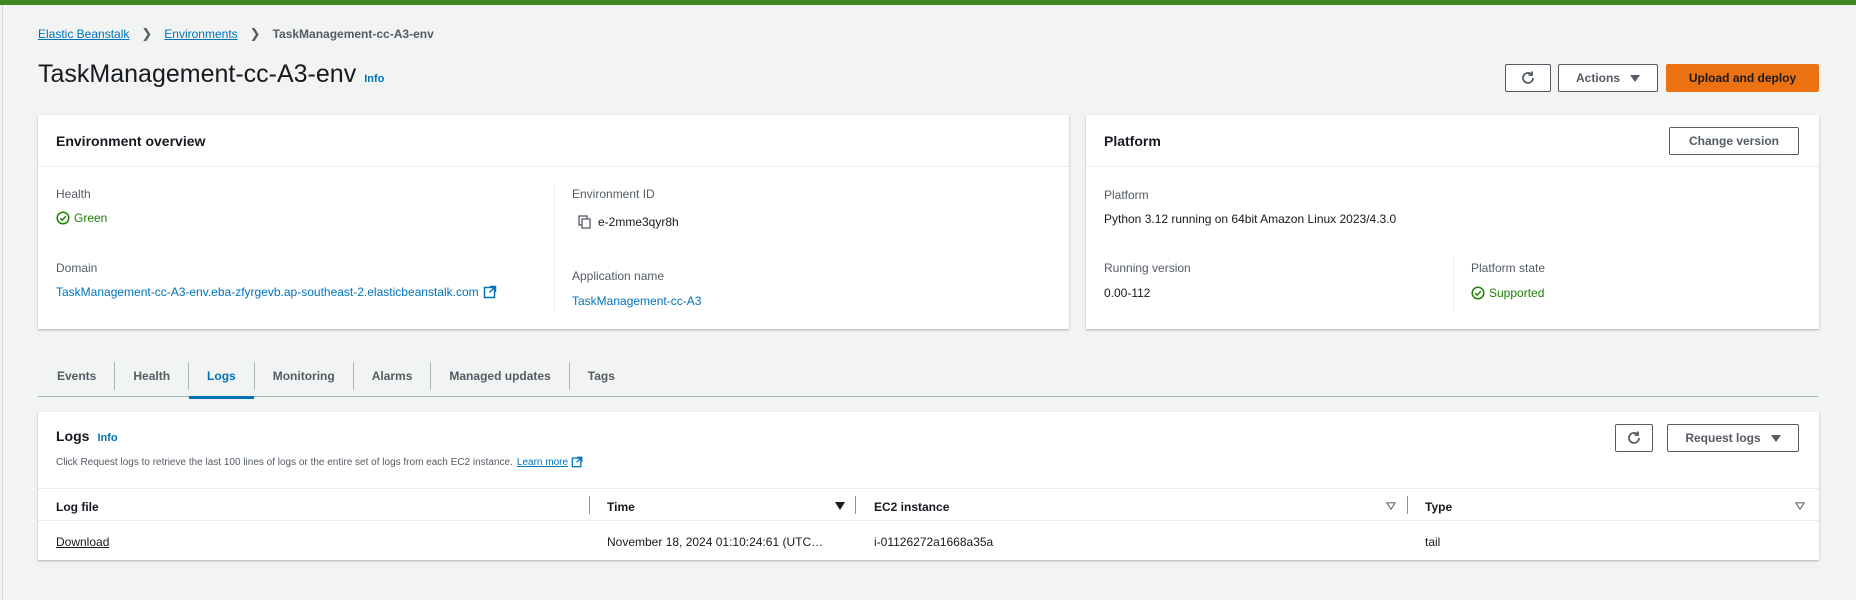 This screenshot has width=1856, height=600. What do you see at coordinates (151, 375) in the screenshot?
I see `tab-health: Health` at bounding box center [151, 375].